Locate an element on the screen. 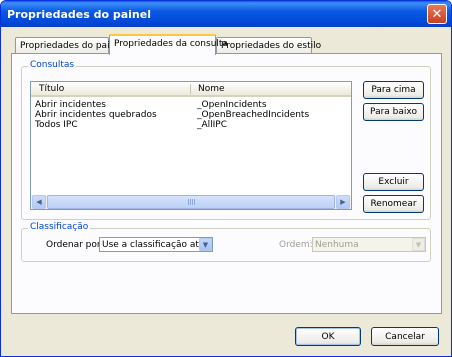 The width and height of the screenshot is (452, 357). row-titulo: Abrir incidentes quebrados is located at coordinates (96, 115).